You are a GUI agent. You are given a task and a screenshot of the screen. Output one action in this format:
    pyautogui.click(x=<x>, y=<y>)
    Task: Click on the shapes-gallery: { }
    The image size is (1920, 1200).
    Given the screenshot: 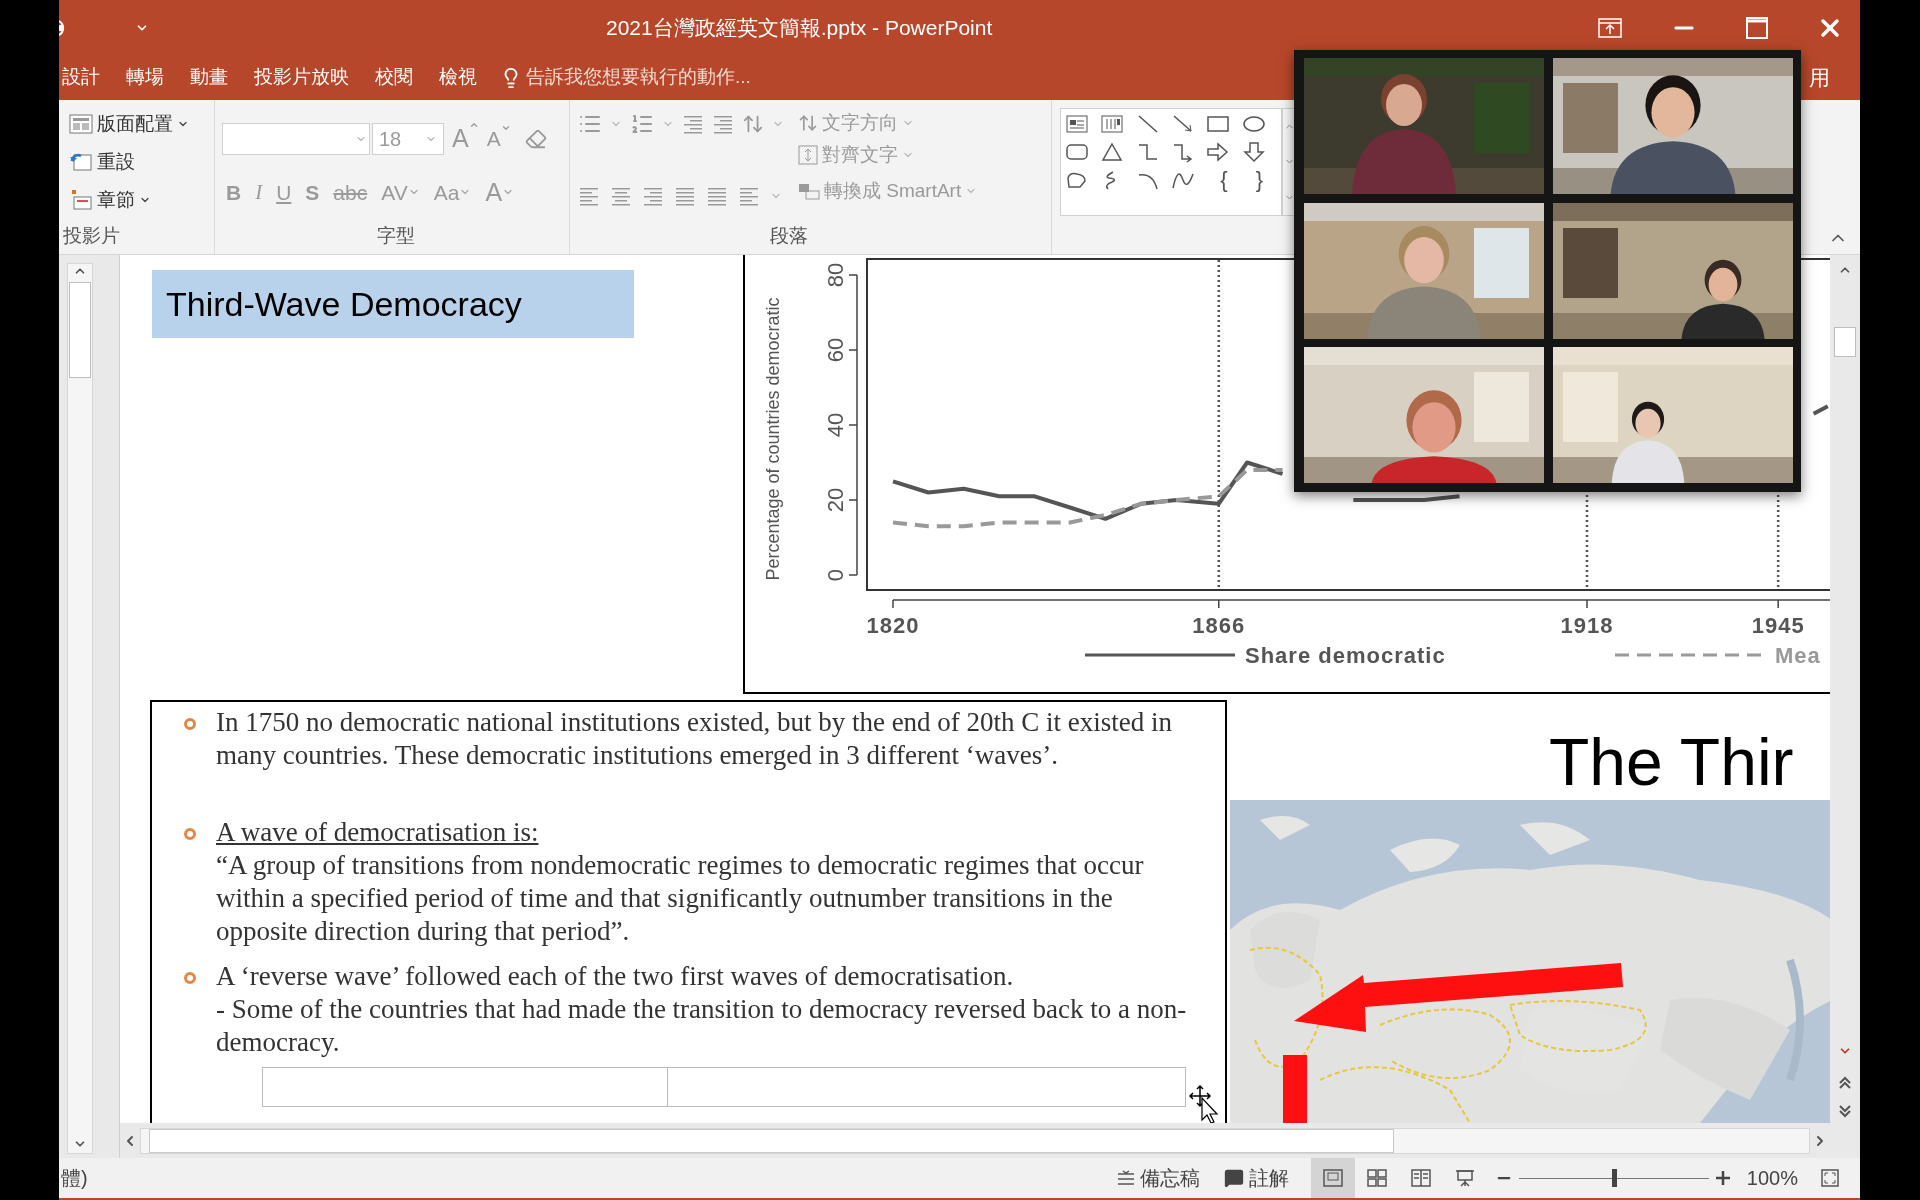 What is the action you would take?
    pyautogui.click(x=1171, y=162)
    